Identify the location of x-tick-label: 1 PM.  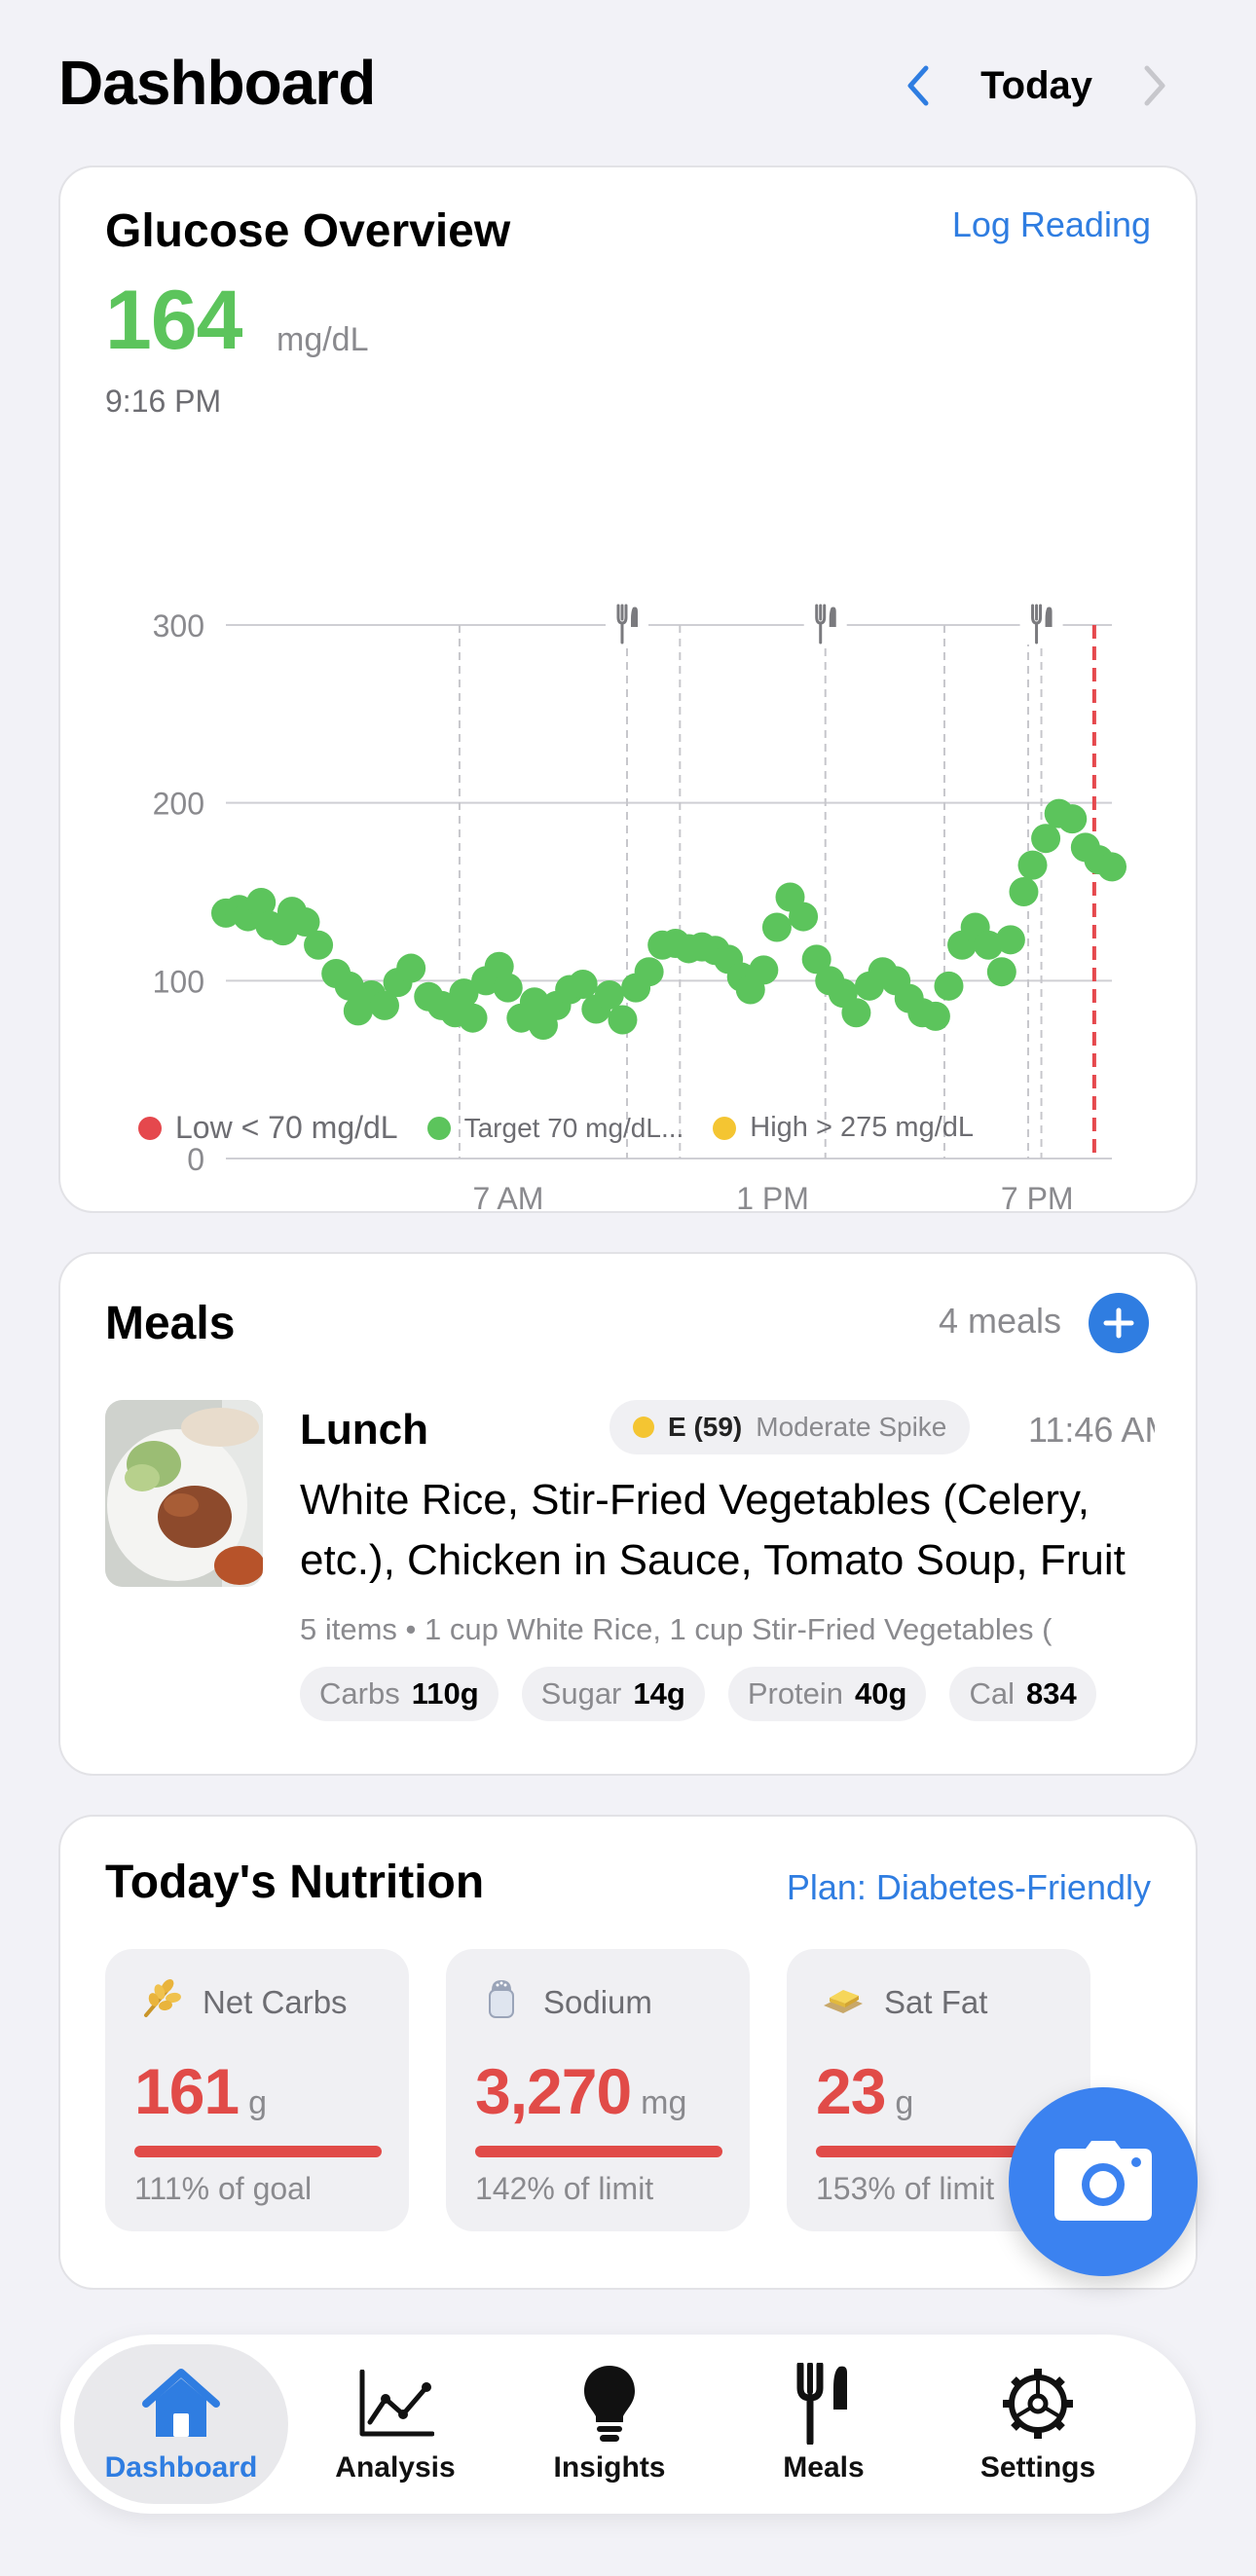
(773, 1197).